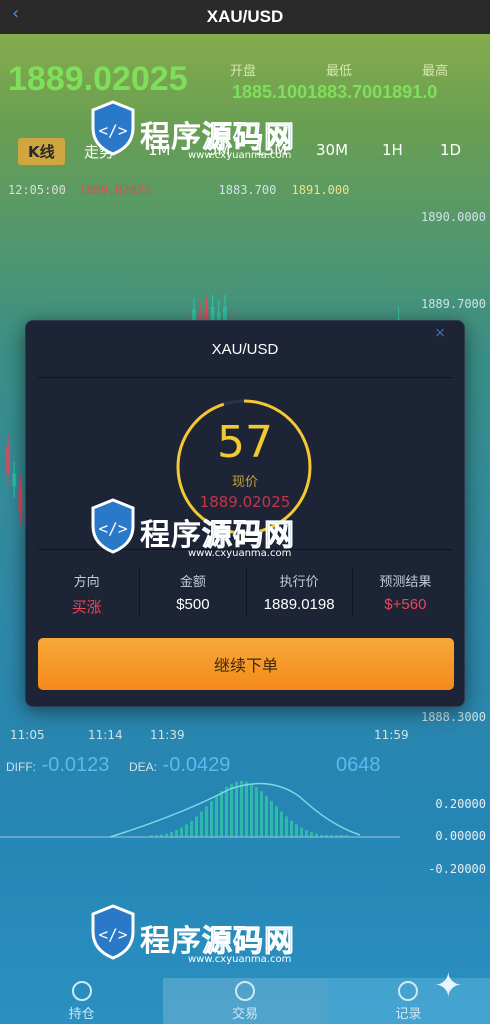 The height and width of the screenshot is (1024, 490). What do you see at coordinates (243, 71) in the screenshot?
I see `open-label: 开盘` at bounding box center [243, 71].